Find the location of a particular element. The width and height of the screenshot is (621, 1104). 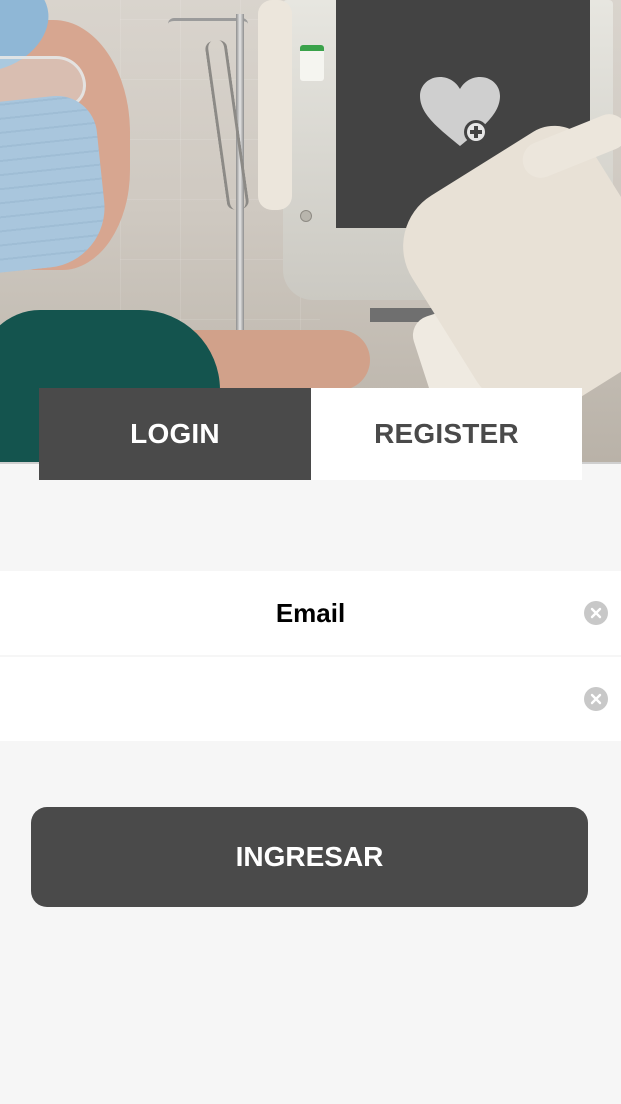

tab-login: LOGIN is located at coordinates (175, 434).